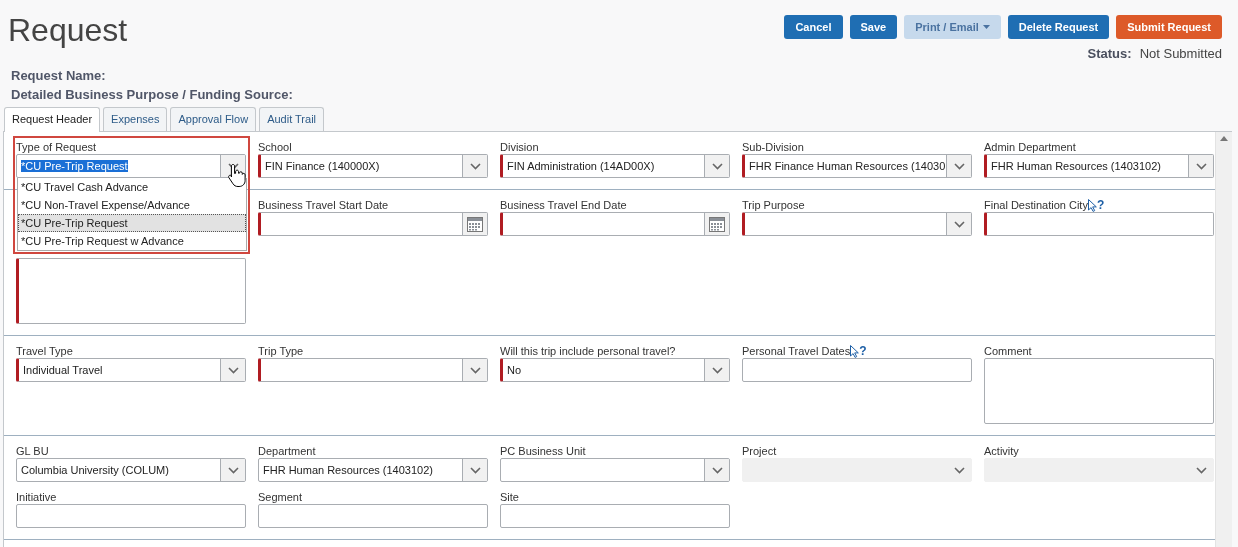 The width and height of the screenshot is (1238, 547). I want to click on tab: Approval Flow, so click(213, 119).